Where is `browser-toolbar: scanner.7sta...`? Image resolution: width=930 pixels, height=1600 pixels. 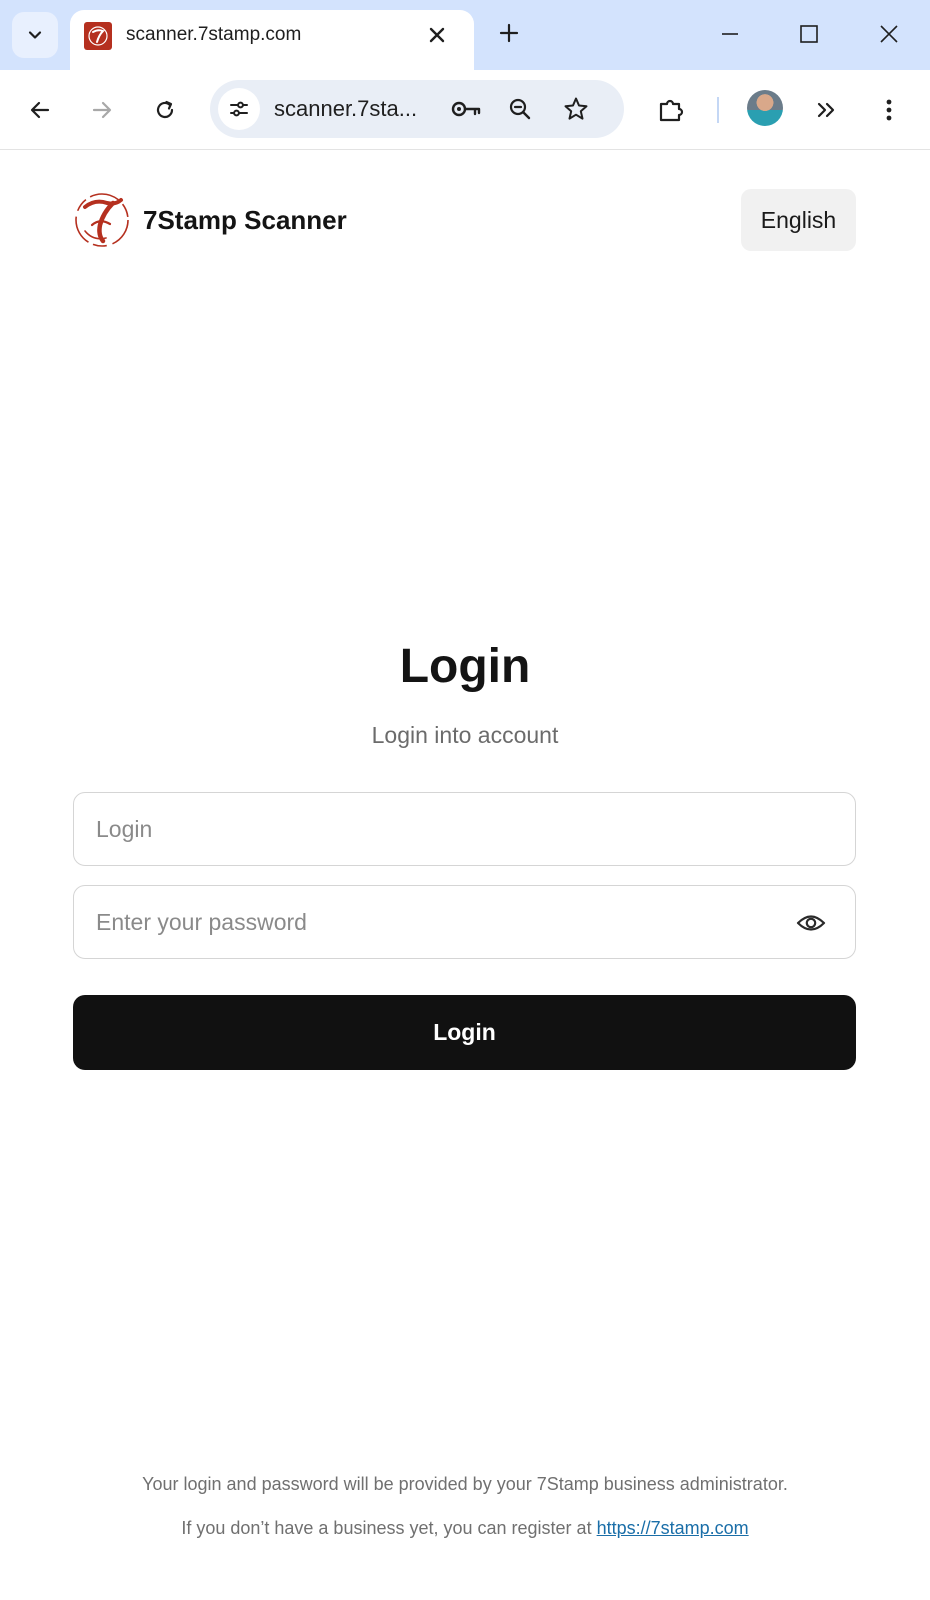 browser-toolbar: scanner.7sta... is located at coordinates (465, 110).